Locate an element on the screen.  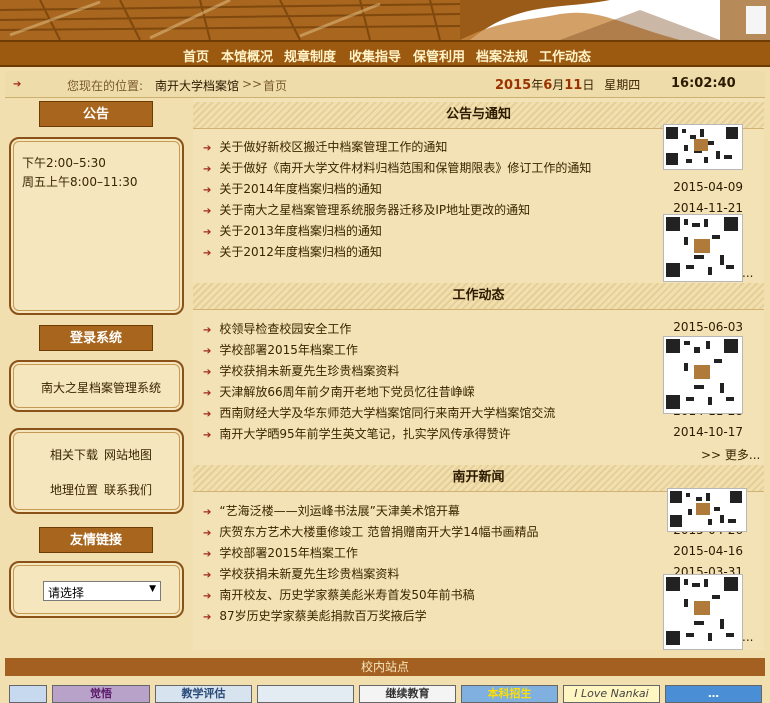
list-item: ➔ 关于南大之星档案管理系统服务器迁移及IP地址更改的通知 is located at coordinates (366, 209).